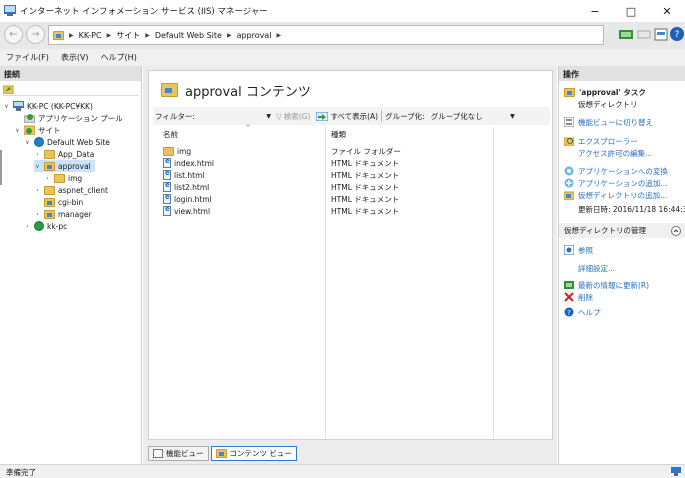  Describe the element at coordinates (595, 11) in the screenshot. I see `minimize-button: −` at that location.